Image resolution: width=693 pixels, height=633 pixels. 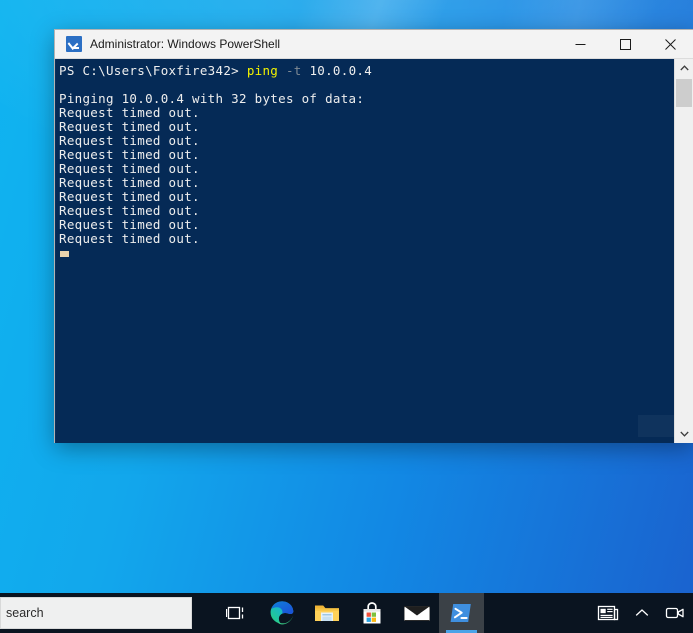 I want to click on taskbar-item-file-explorer, so click(x=326, y=613).